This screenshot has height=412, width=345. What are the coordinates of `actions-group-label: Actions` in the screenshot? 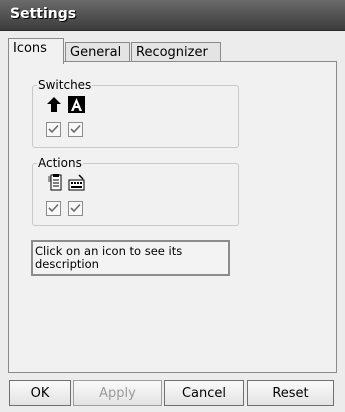 It's located at (60, 163).